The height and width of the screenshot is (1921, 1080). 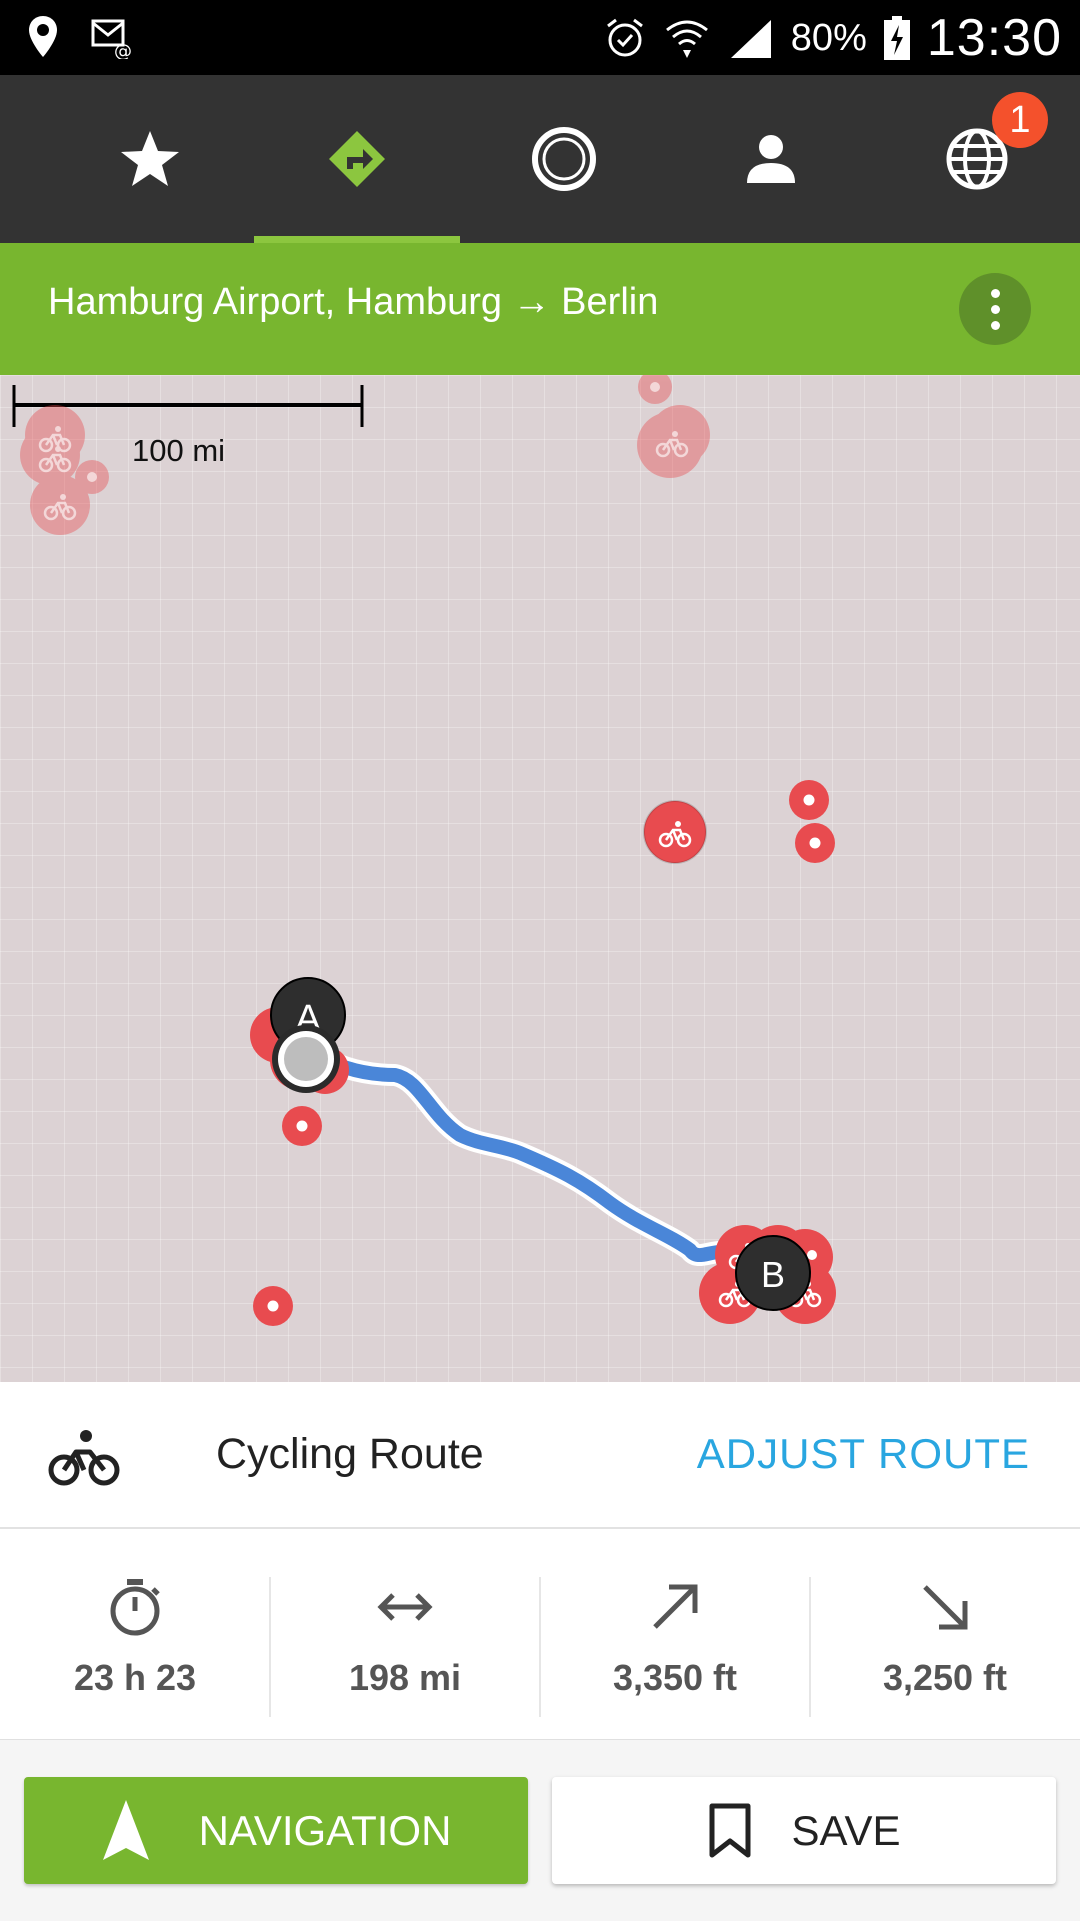 I want to click on wifi-icon, so click(x=686, y=39).